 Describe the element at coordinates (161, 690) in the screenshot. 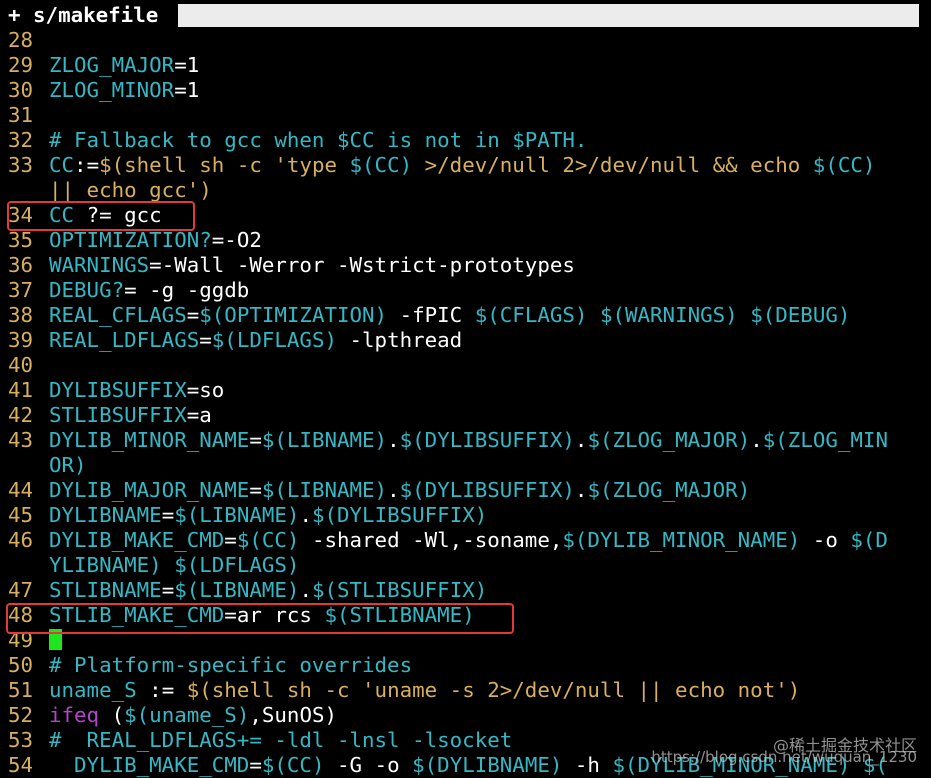

I see `code-token: :=` at that location.